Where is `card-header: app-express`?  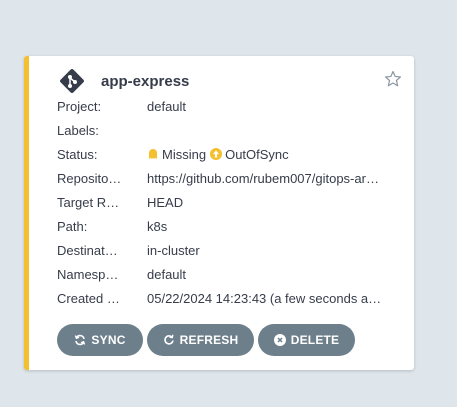 card-header: app-express is located at coordinates (124, 81).